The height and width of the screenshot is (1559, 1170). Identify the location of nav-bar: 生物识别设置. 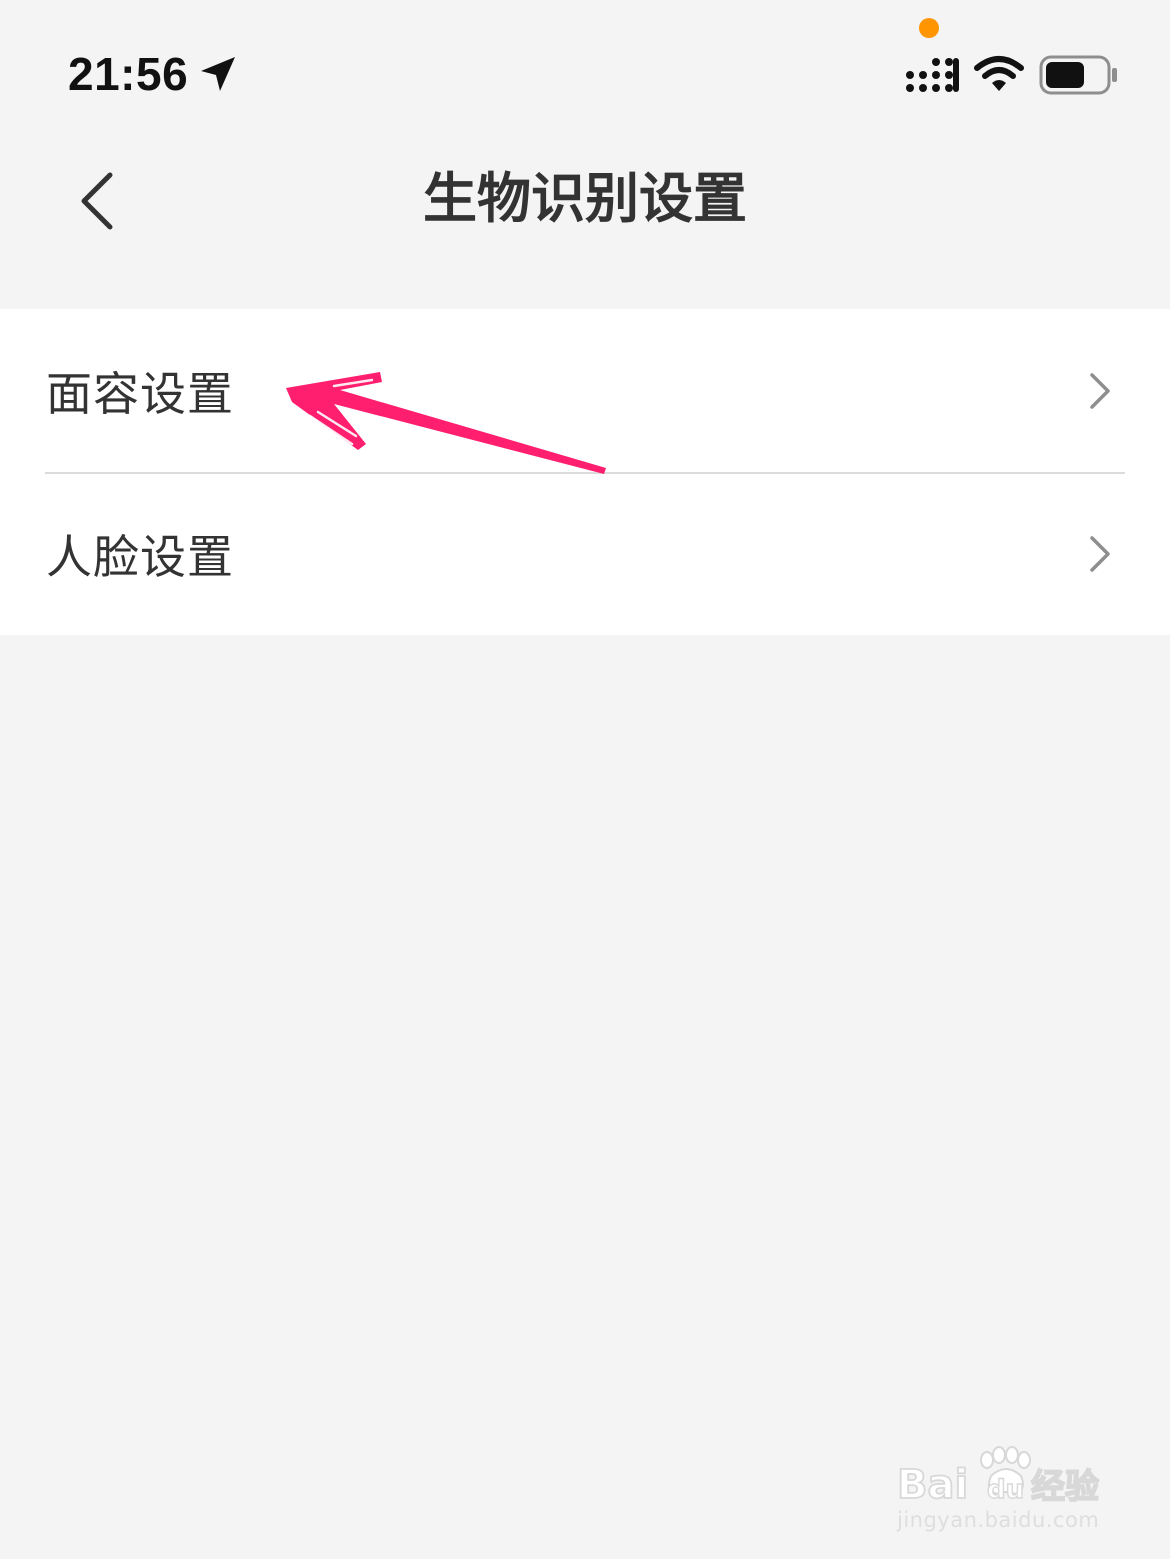
(585, 200).